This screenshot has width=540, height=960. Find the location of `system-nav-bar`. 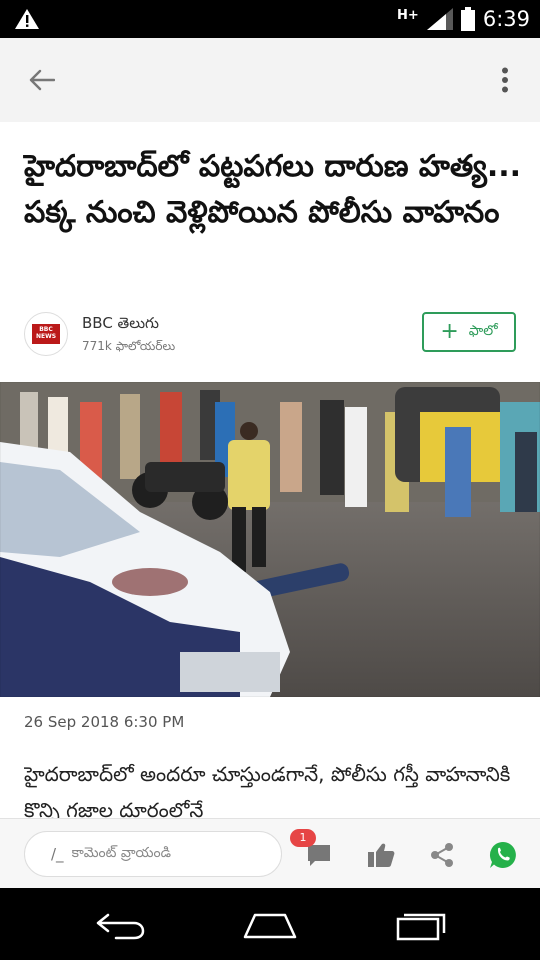

system-nav-bar is located at coordinates (270, 924).